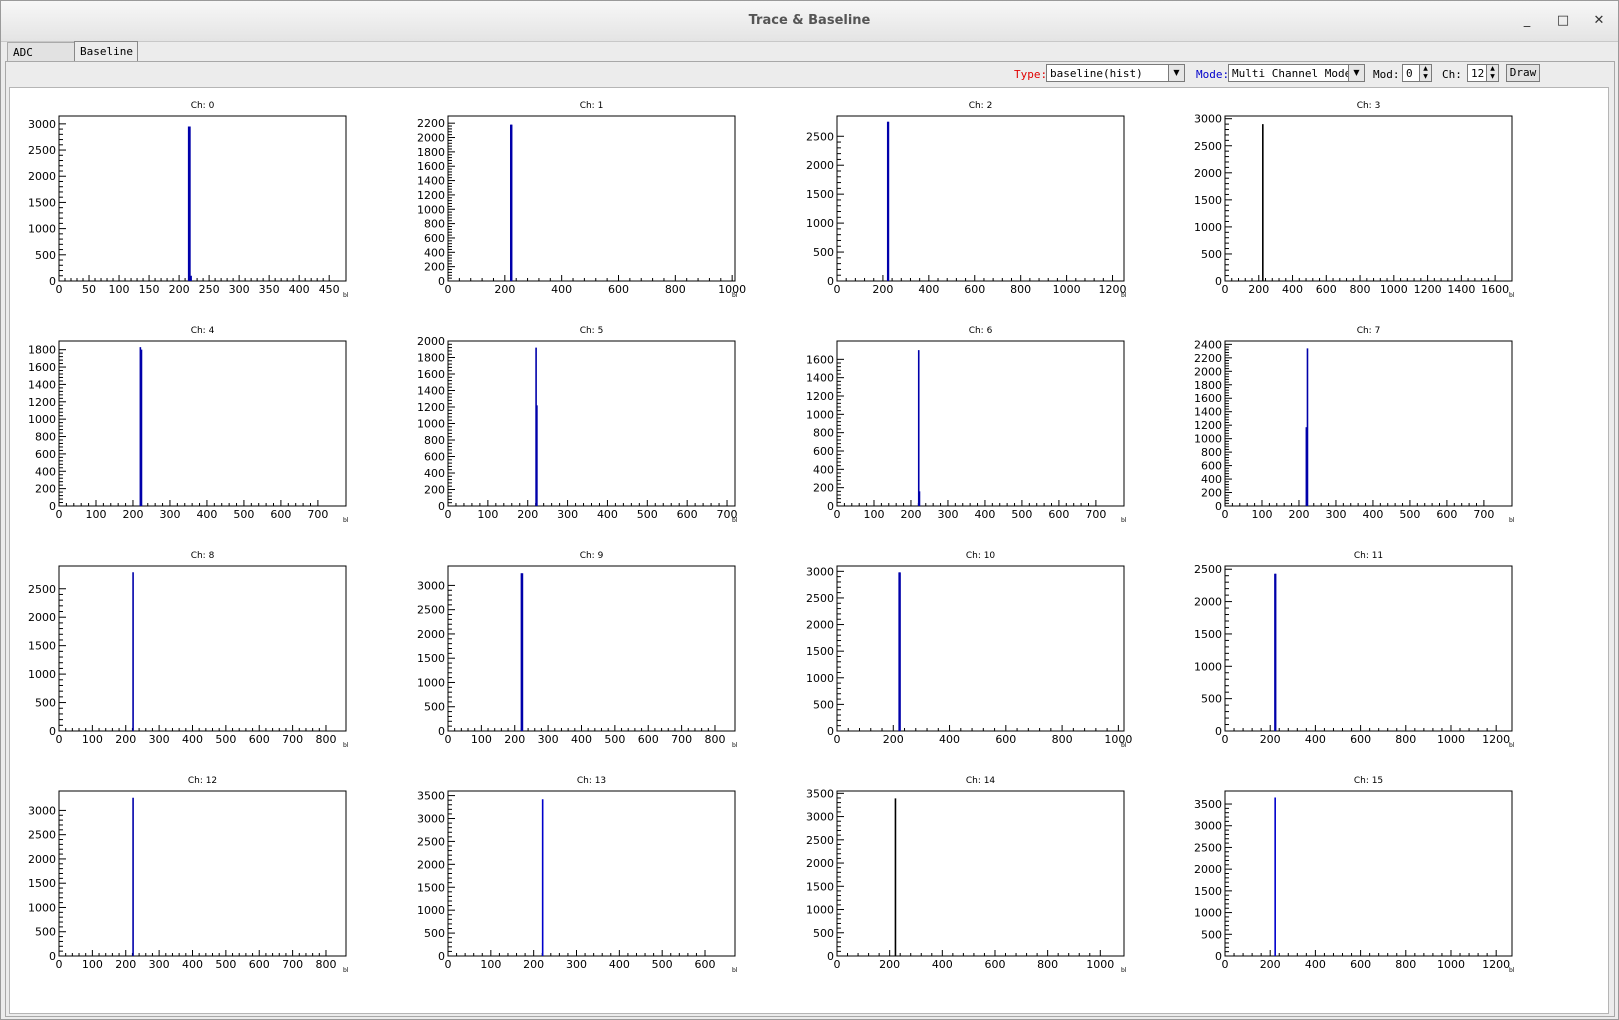 The height and width of the screenshot is (1020, 1619). I want to click on histogram-title: Ch: 14, so click(981, 781).